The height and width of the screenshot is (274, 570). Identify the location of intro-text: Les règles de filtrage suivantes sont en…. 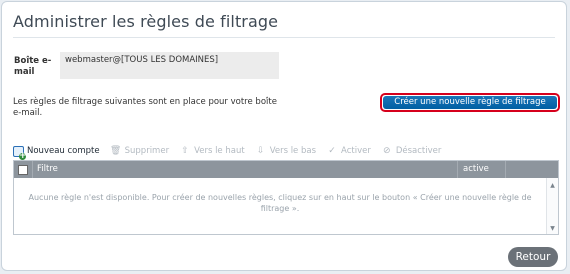
(145, 107).